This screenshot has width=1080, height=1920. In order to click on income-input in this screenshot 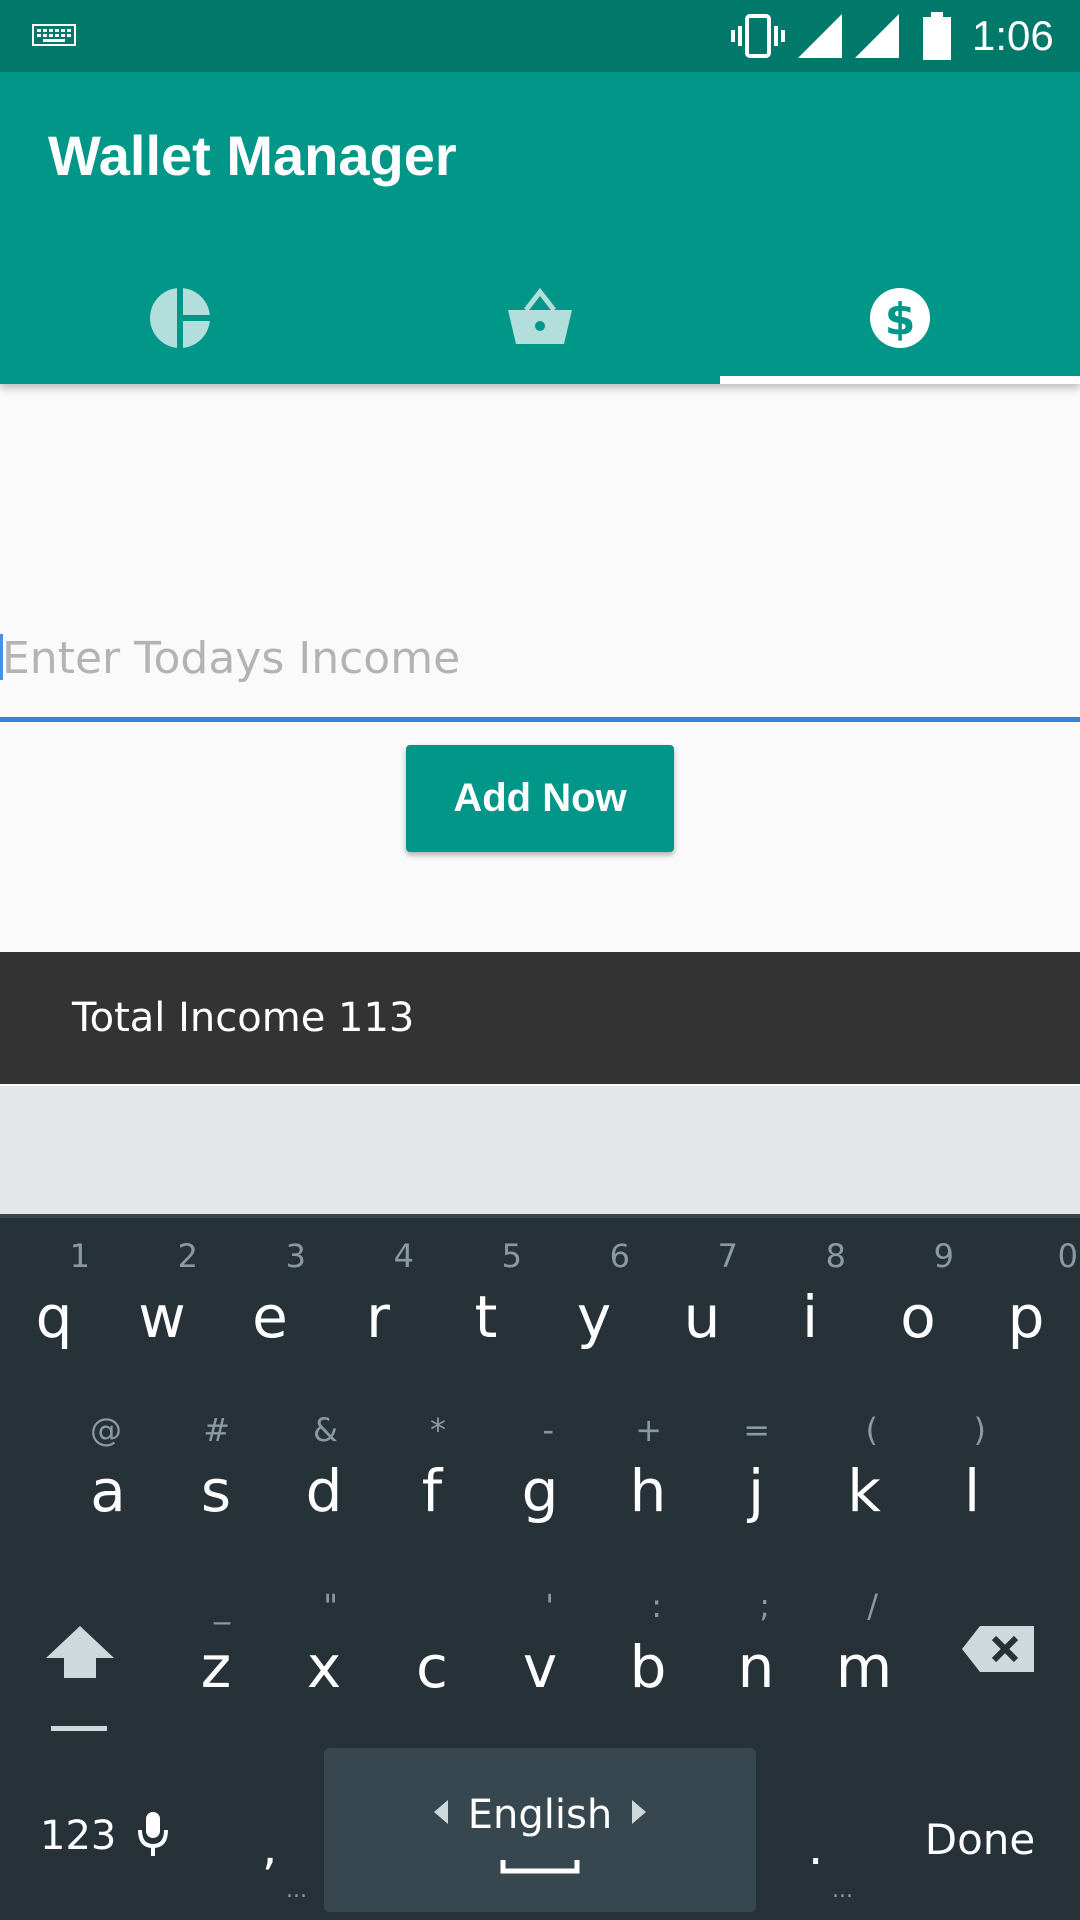, I will do `click(540, 658)`.